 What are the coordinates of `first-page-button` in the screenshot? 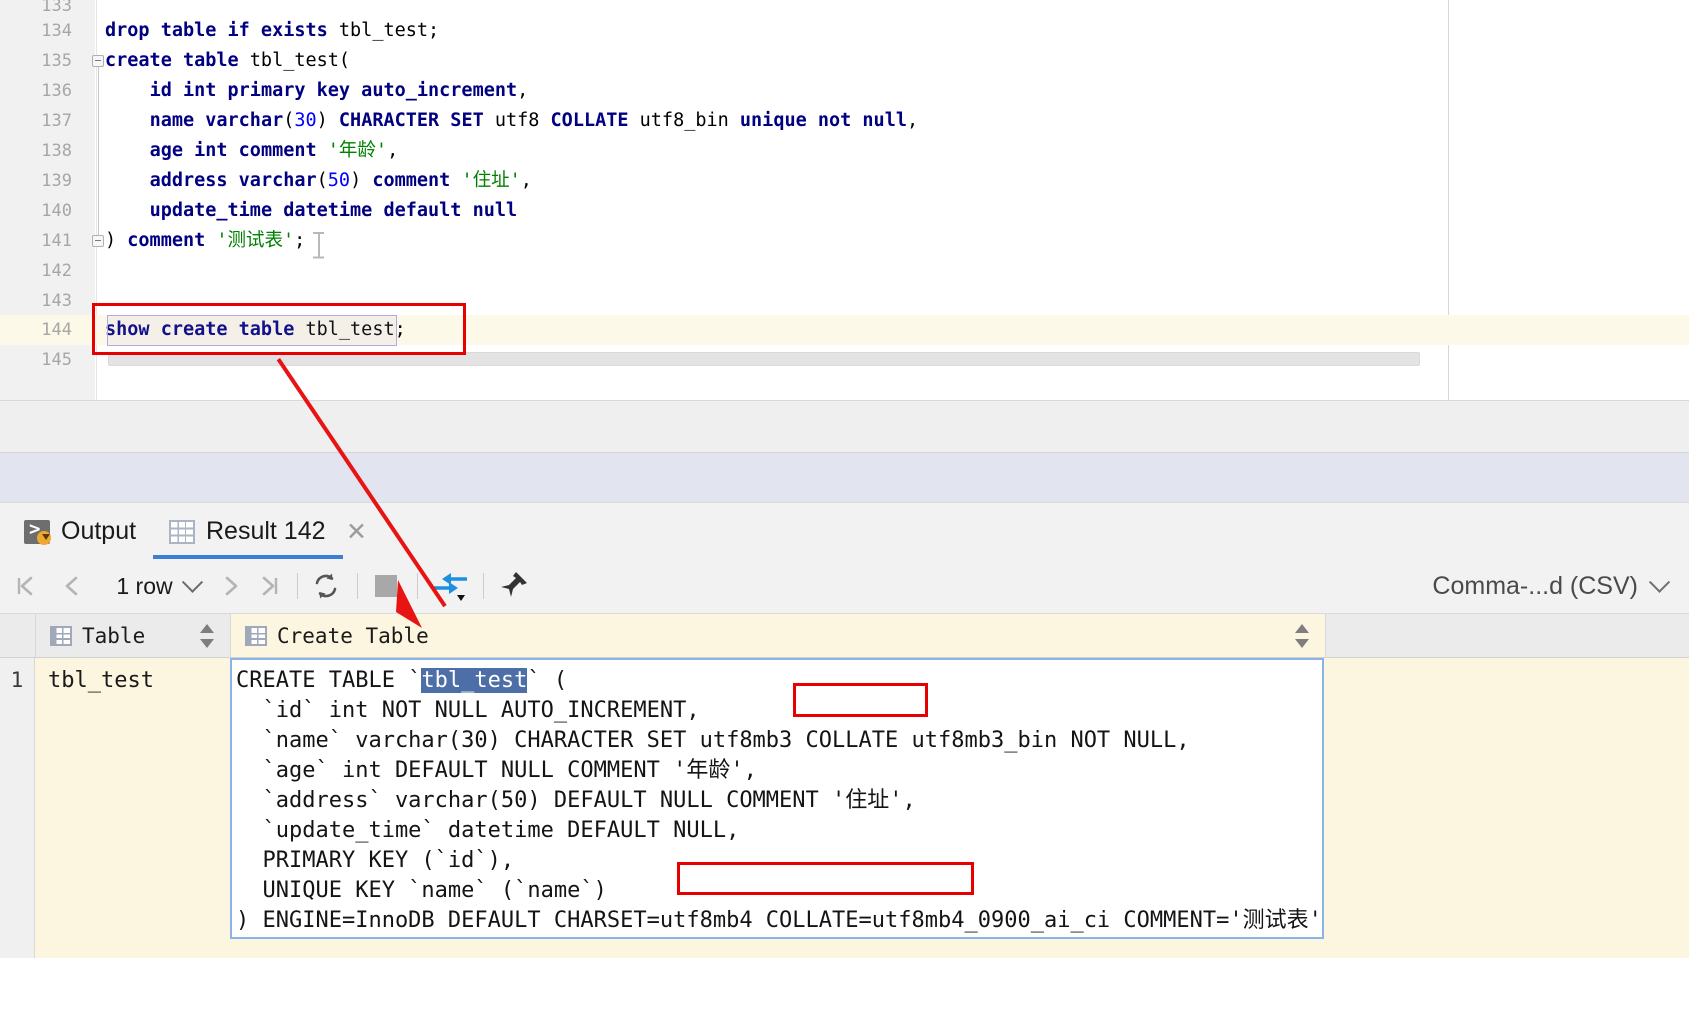 It's located at (25, 586).